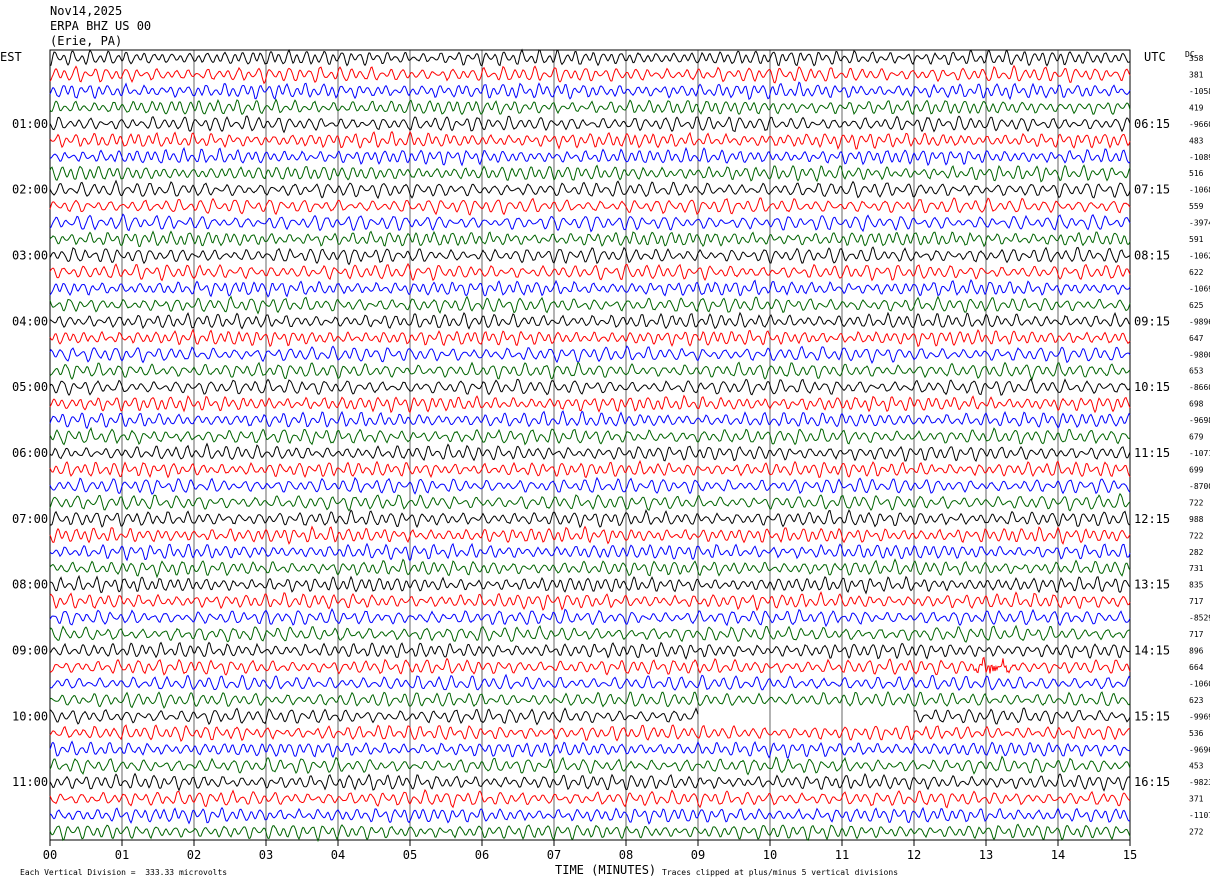 The width and height of the screenshot is (1210, 886). I want to click on x-tick-label: 08, so click(626, 855).